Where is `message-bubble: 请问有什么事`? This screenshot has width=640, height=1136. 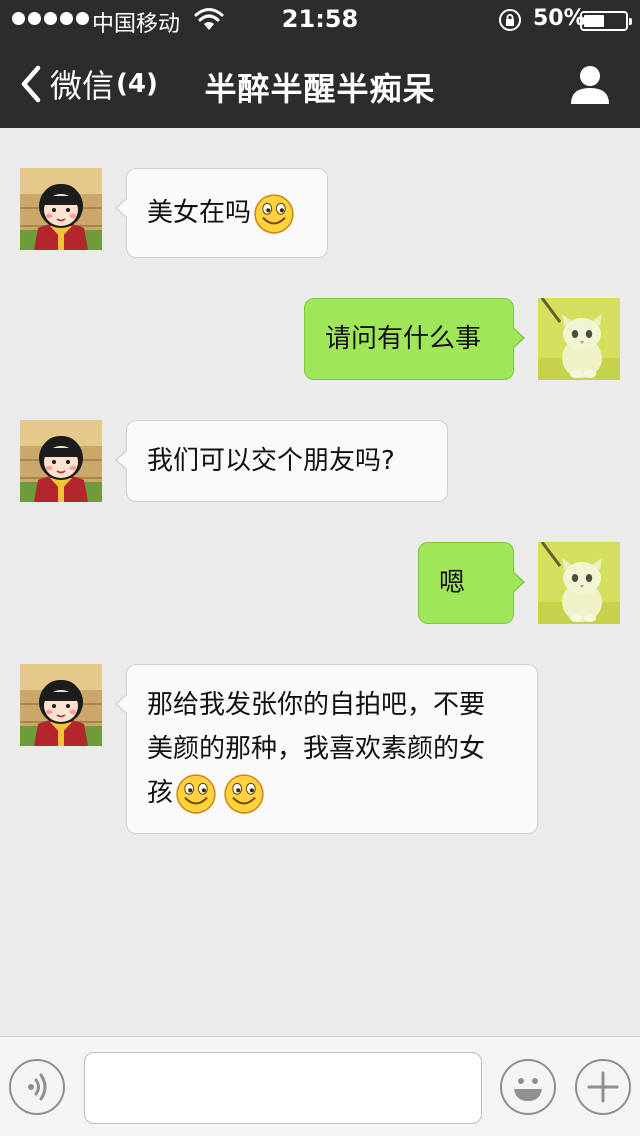
message-bubble: 请问有什么事 is located at coordinates (414, 339).